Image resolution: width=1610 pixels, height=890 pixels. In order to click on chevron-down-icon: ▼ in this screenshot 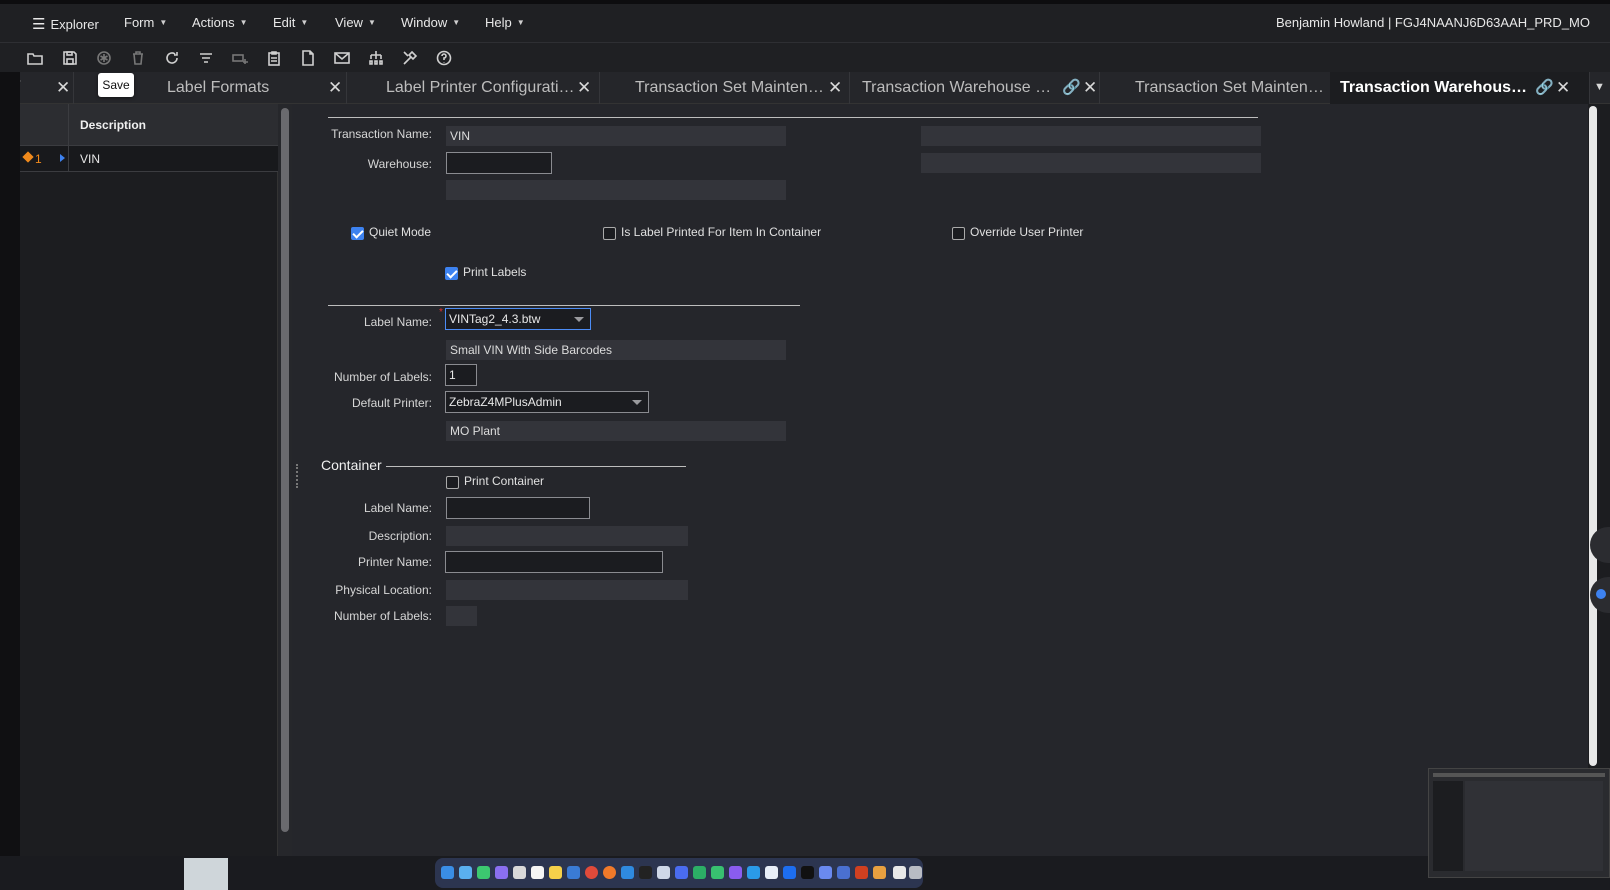, I will do `click(1599, 87)`.